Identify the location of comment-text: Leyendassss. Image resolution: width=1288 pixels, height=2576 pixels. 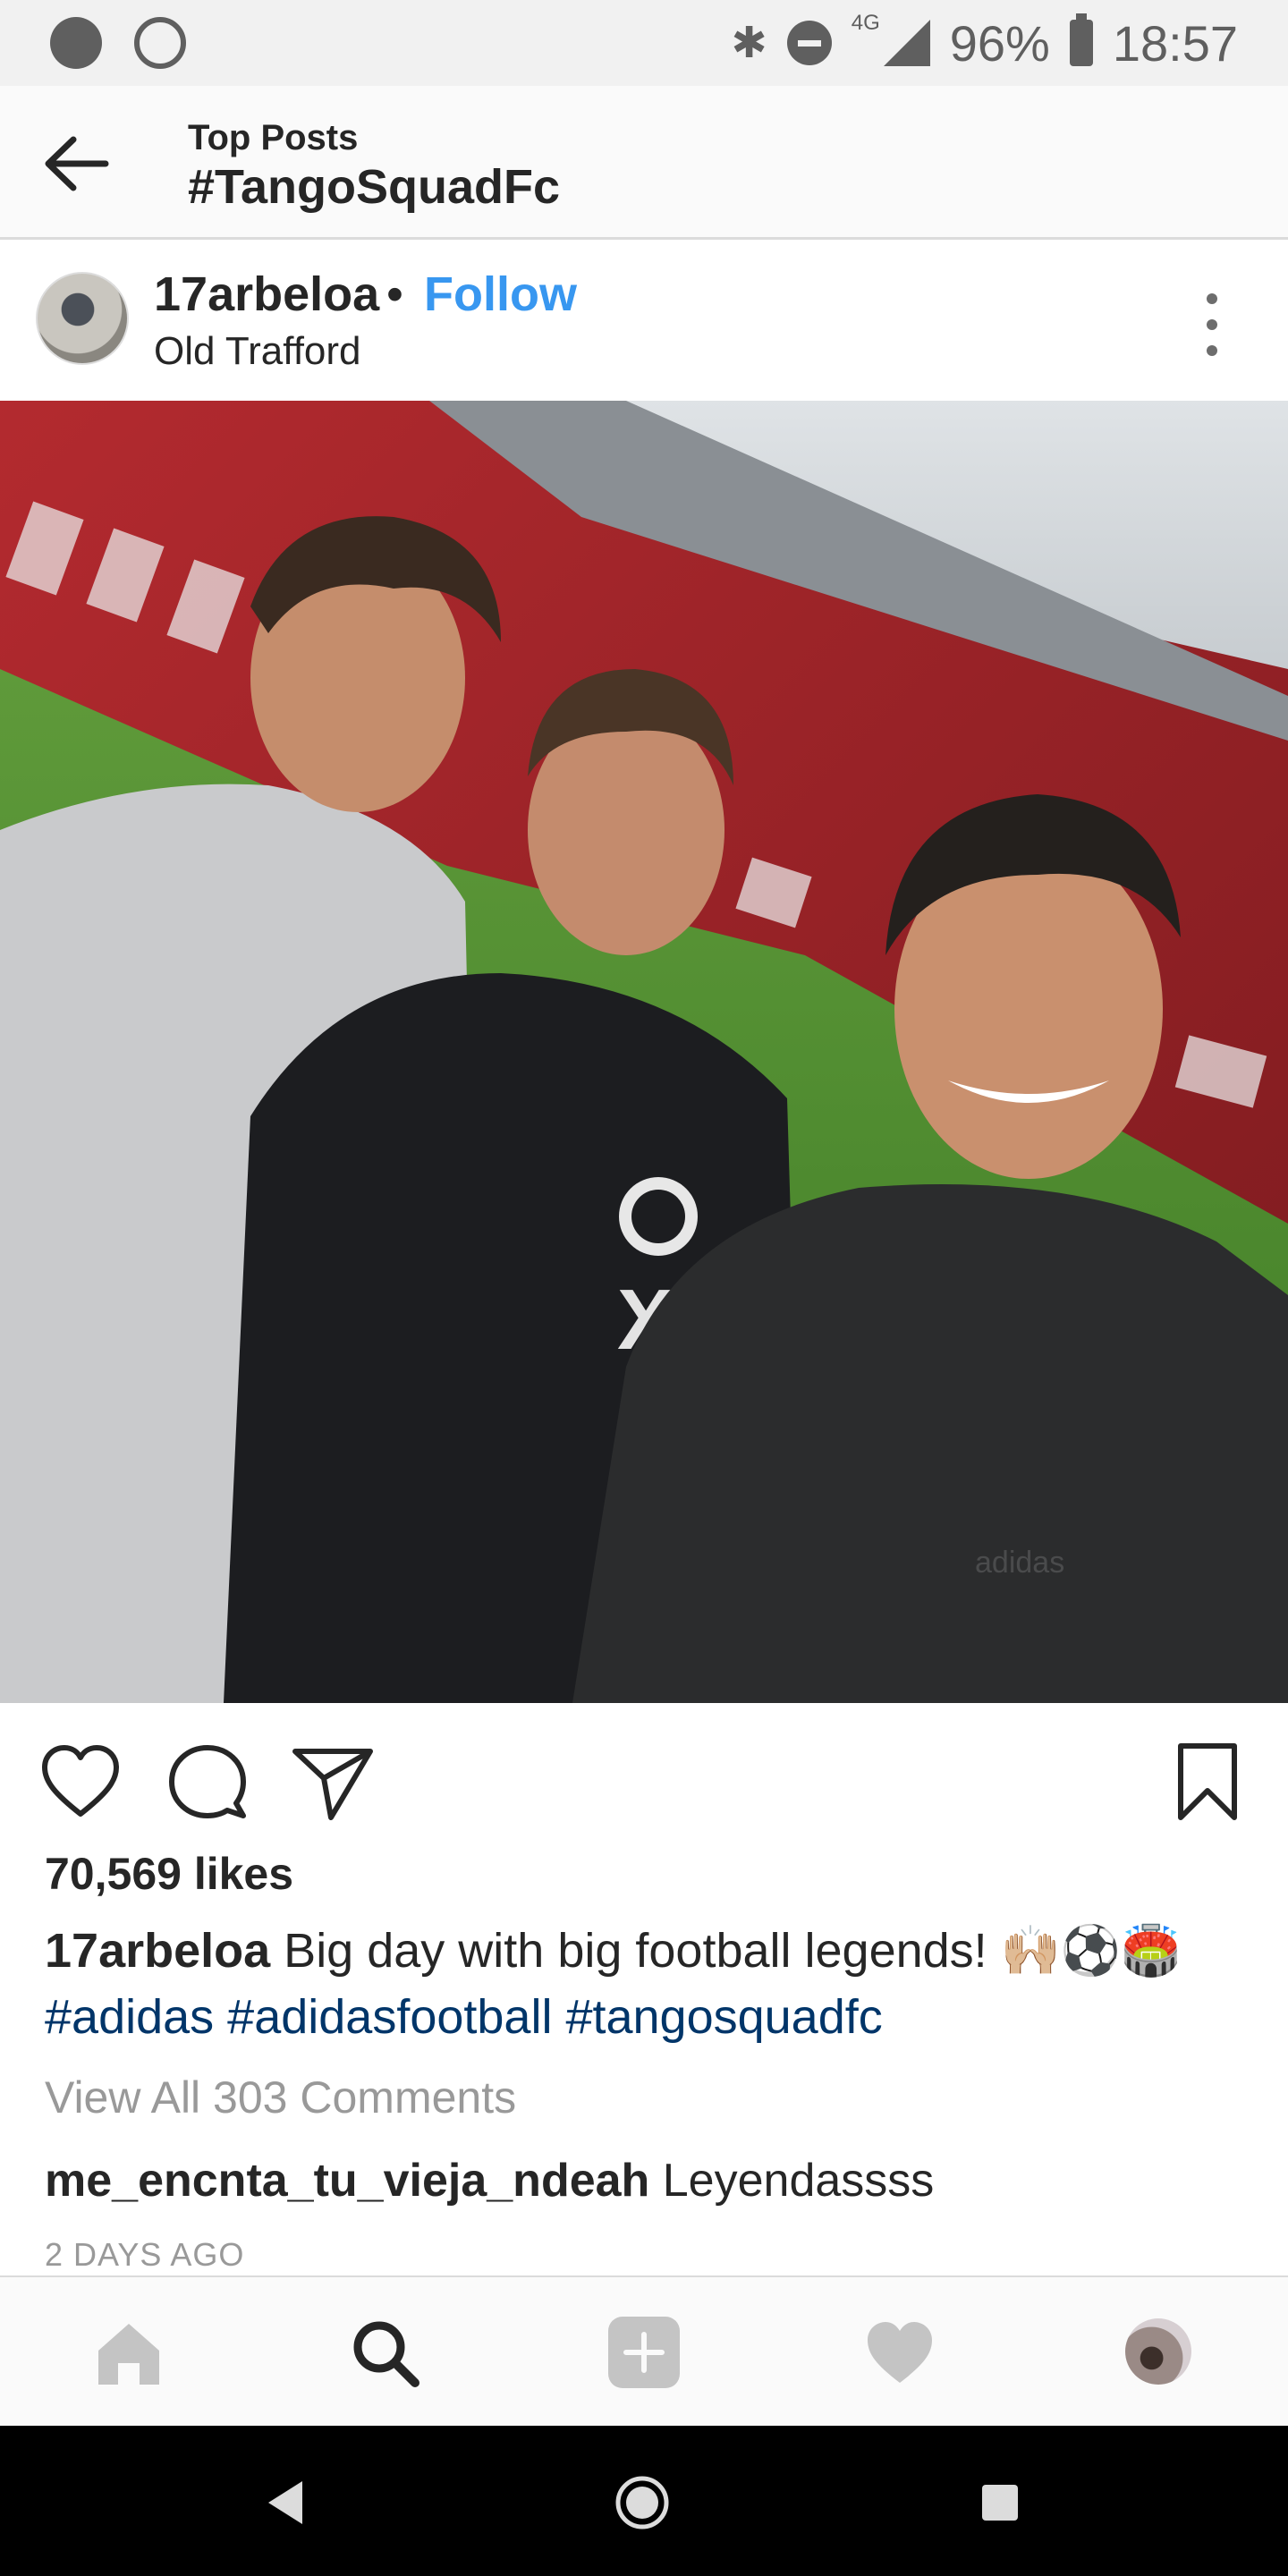
(798, 2181).